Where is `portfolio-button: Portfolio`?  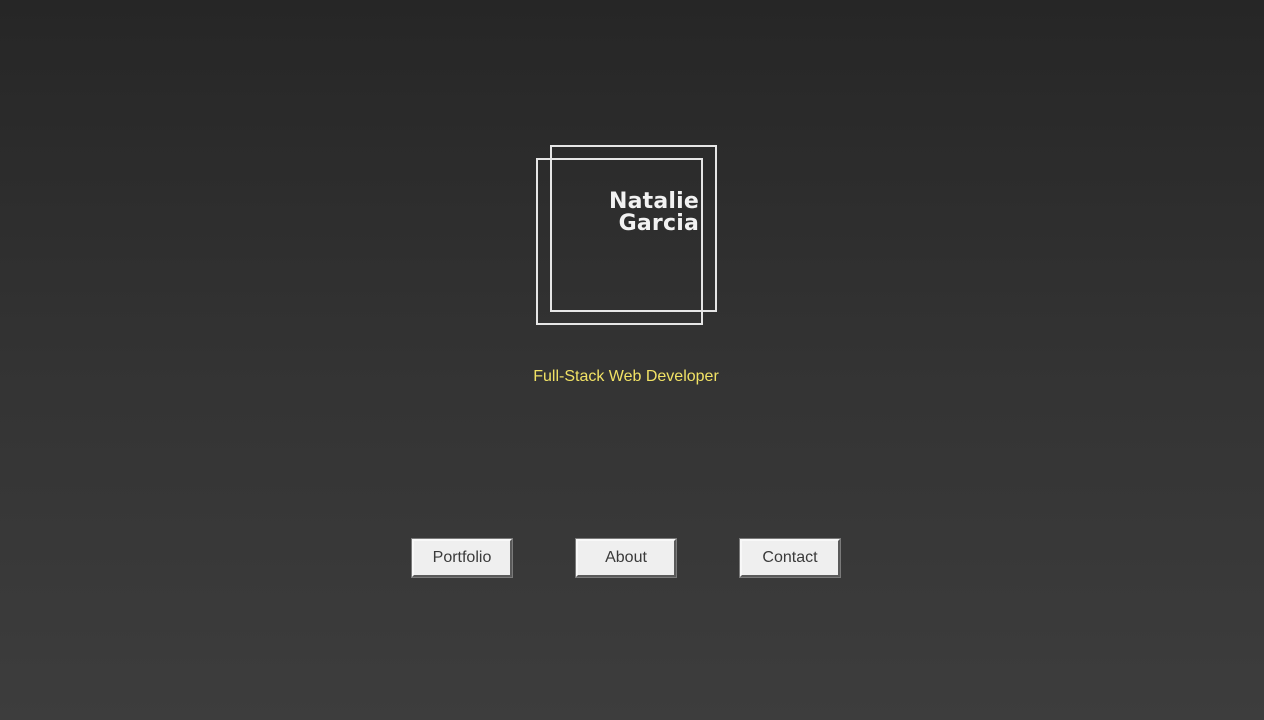 portfolio-button: Portfolio is located at coordinates (462, 558).